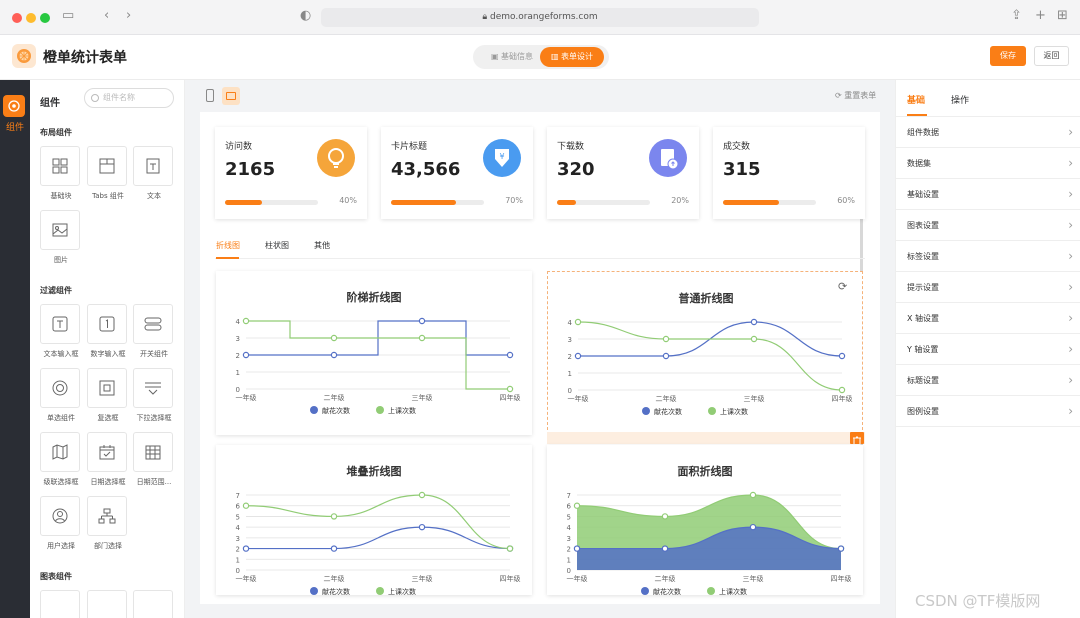  I want to click on stat-card: 访问数 2165 40%, so click(291, 173).